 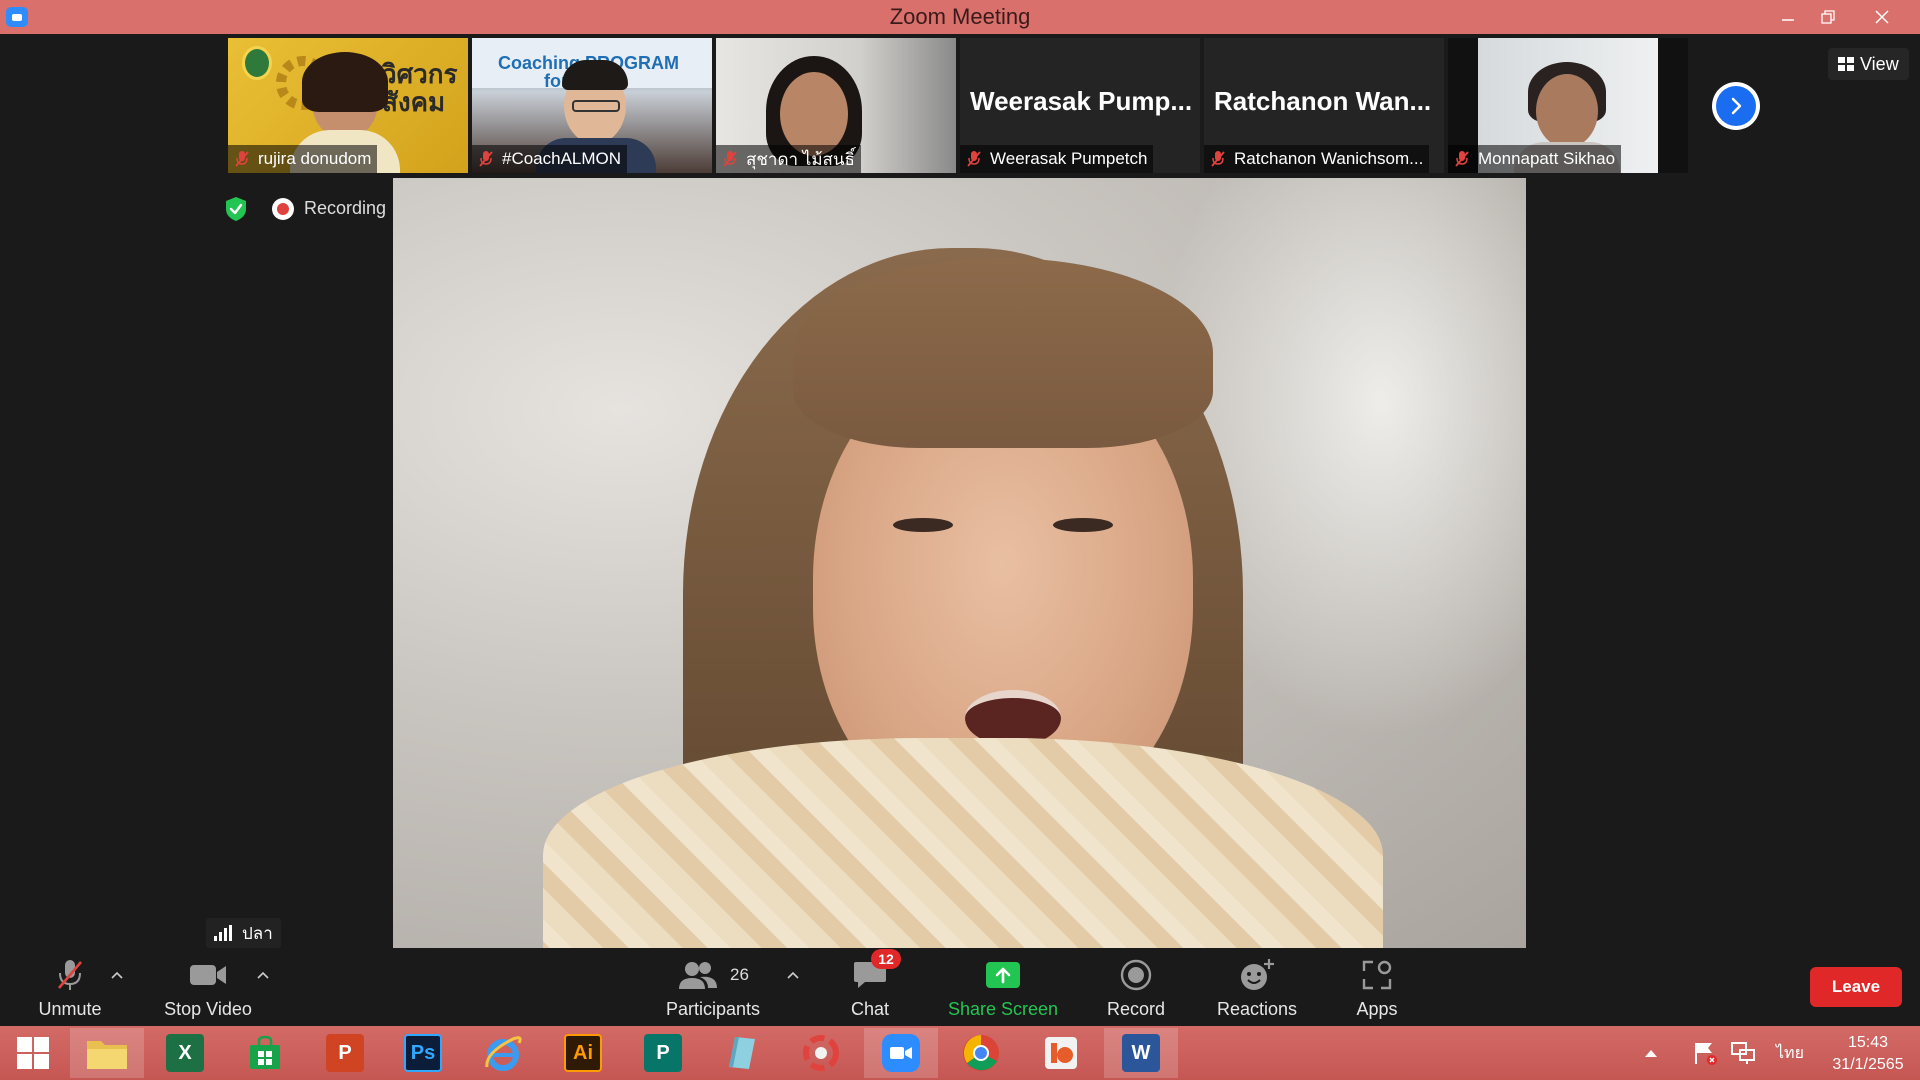 I want to click on participant-name: rujira donudom, so click(x=315, y=158).